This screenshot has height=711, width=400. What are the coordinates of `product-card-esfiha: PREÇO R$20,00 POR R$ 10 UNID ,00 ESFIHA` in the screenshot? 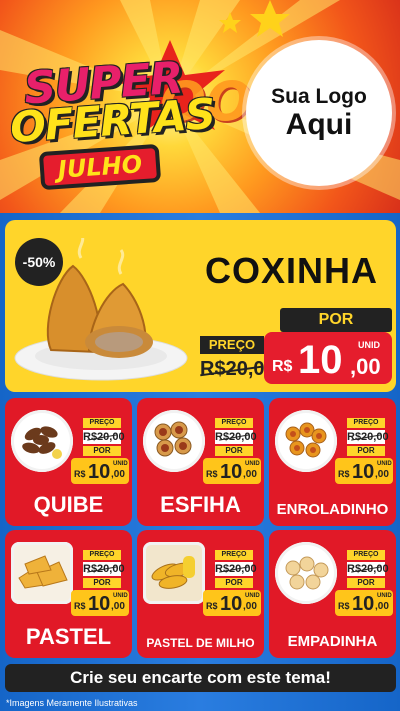 It's located at (200, 462).